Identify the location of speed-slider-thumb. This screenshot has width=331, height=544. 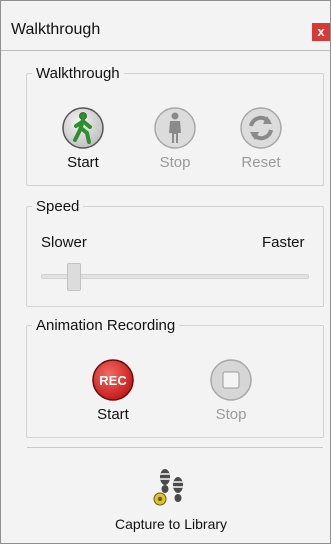
(74, 277).